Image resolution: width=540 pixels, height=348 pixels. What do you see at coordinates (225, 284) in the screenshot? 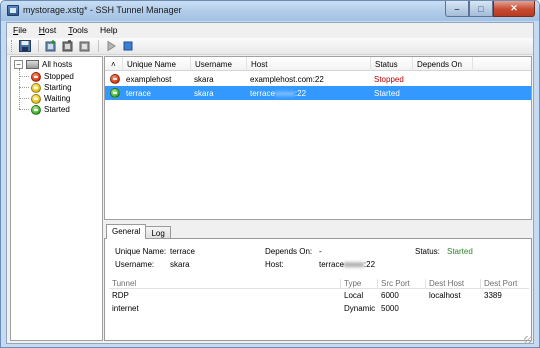
I see `column-tunnel: Tunnel` at bounding box center [225, 284].